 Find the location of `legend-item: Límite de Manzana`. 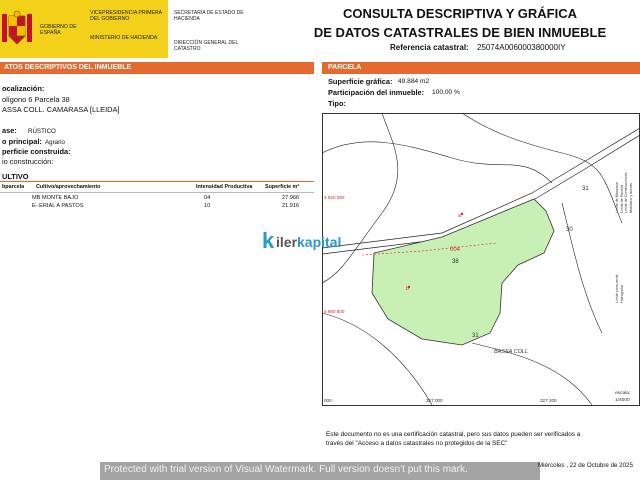

legend-item: Límite de Manzana is located at coordinates (617, 197).